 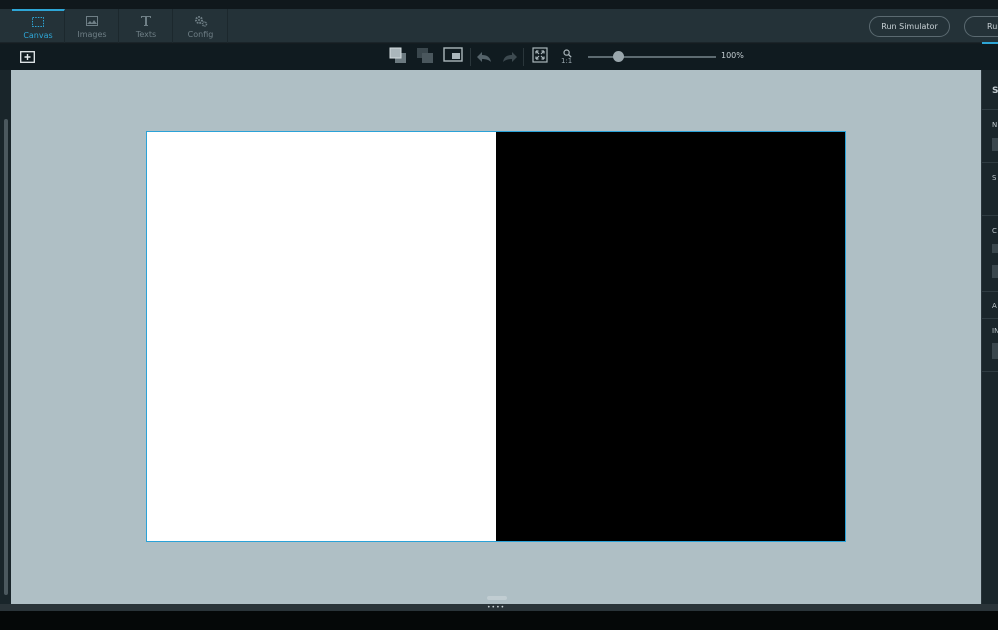 I want to click on tab-label: Canvas, so click(x=38, y=35).